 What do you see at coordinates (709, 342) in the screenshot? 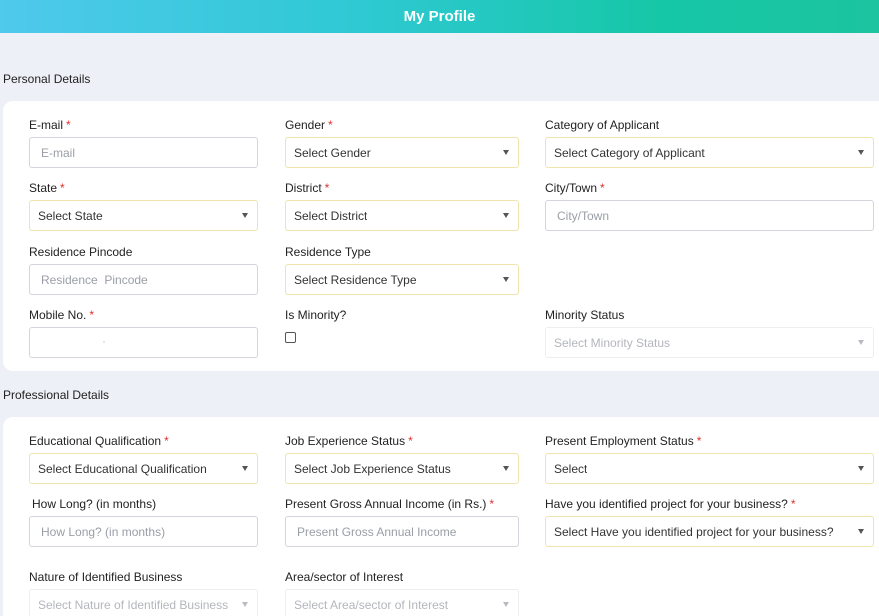
I see `minority-status-select: Select Minority Status` at bounding box center [709, 342].